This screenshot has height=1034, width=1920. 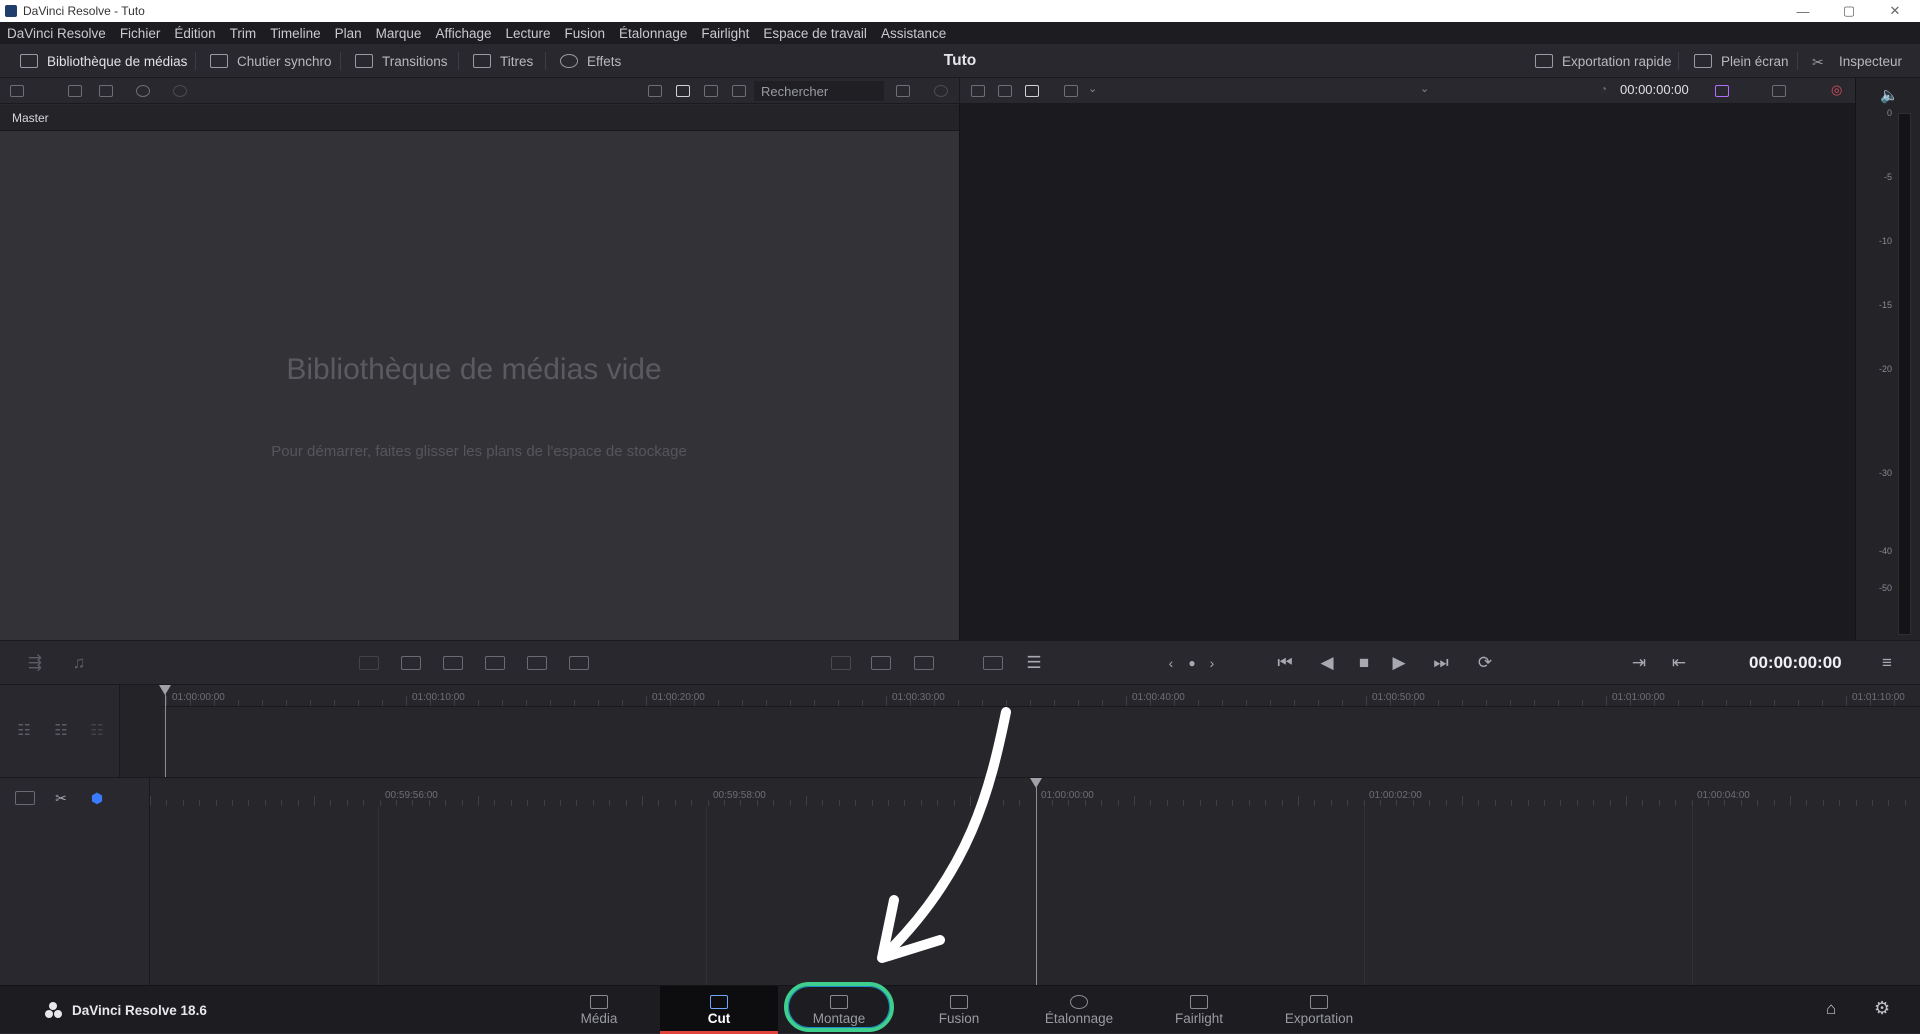 I want to click on snapping-icon, so click(x=25, y=798).